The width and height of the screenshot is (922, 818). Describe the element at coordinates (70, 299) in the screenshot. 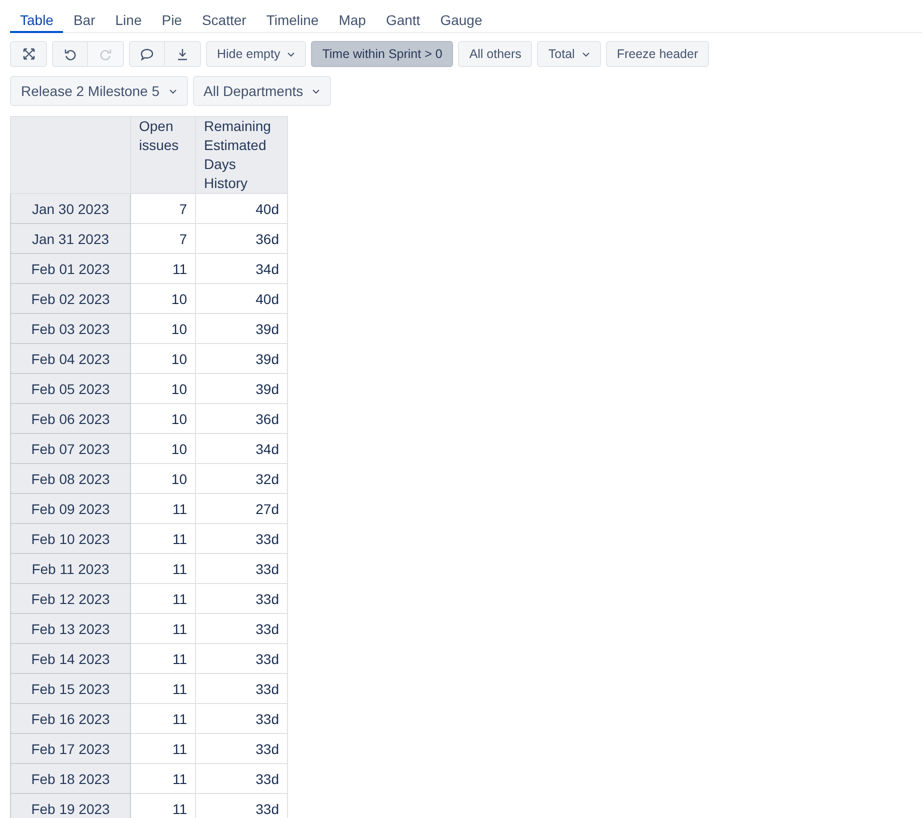

I see `row-header: Feb 02 2023` at that location.